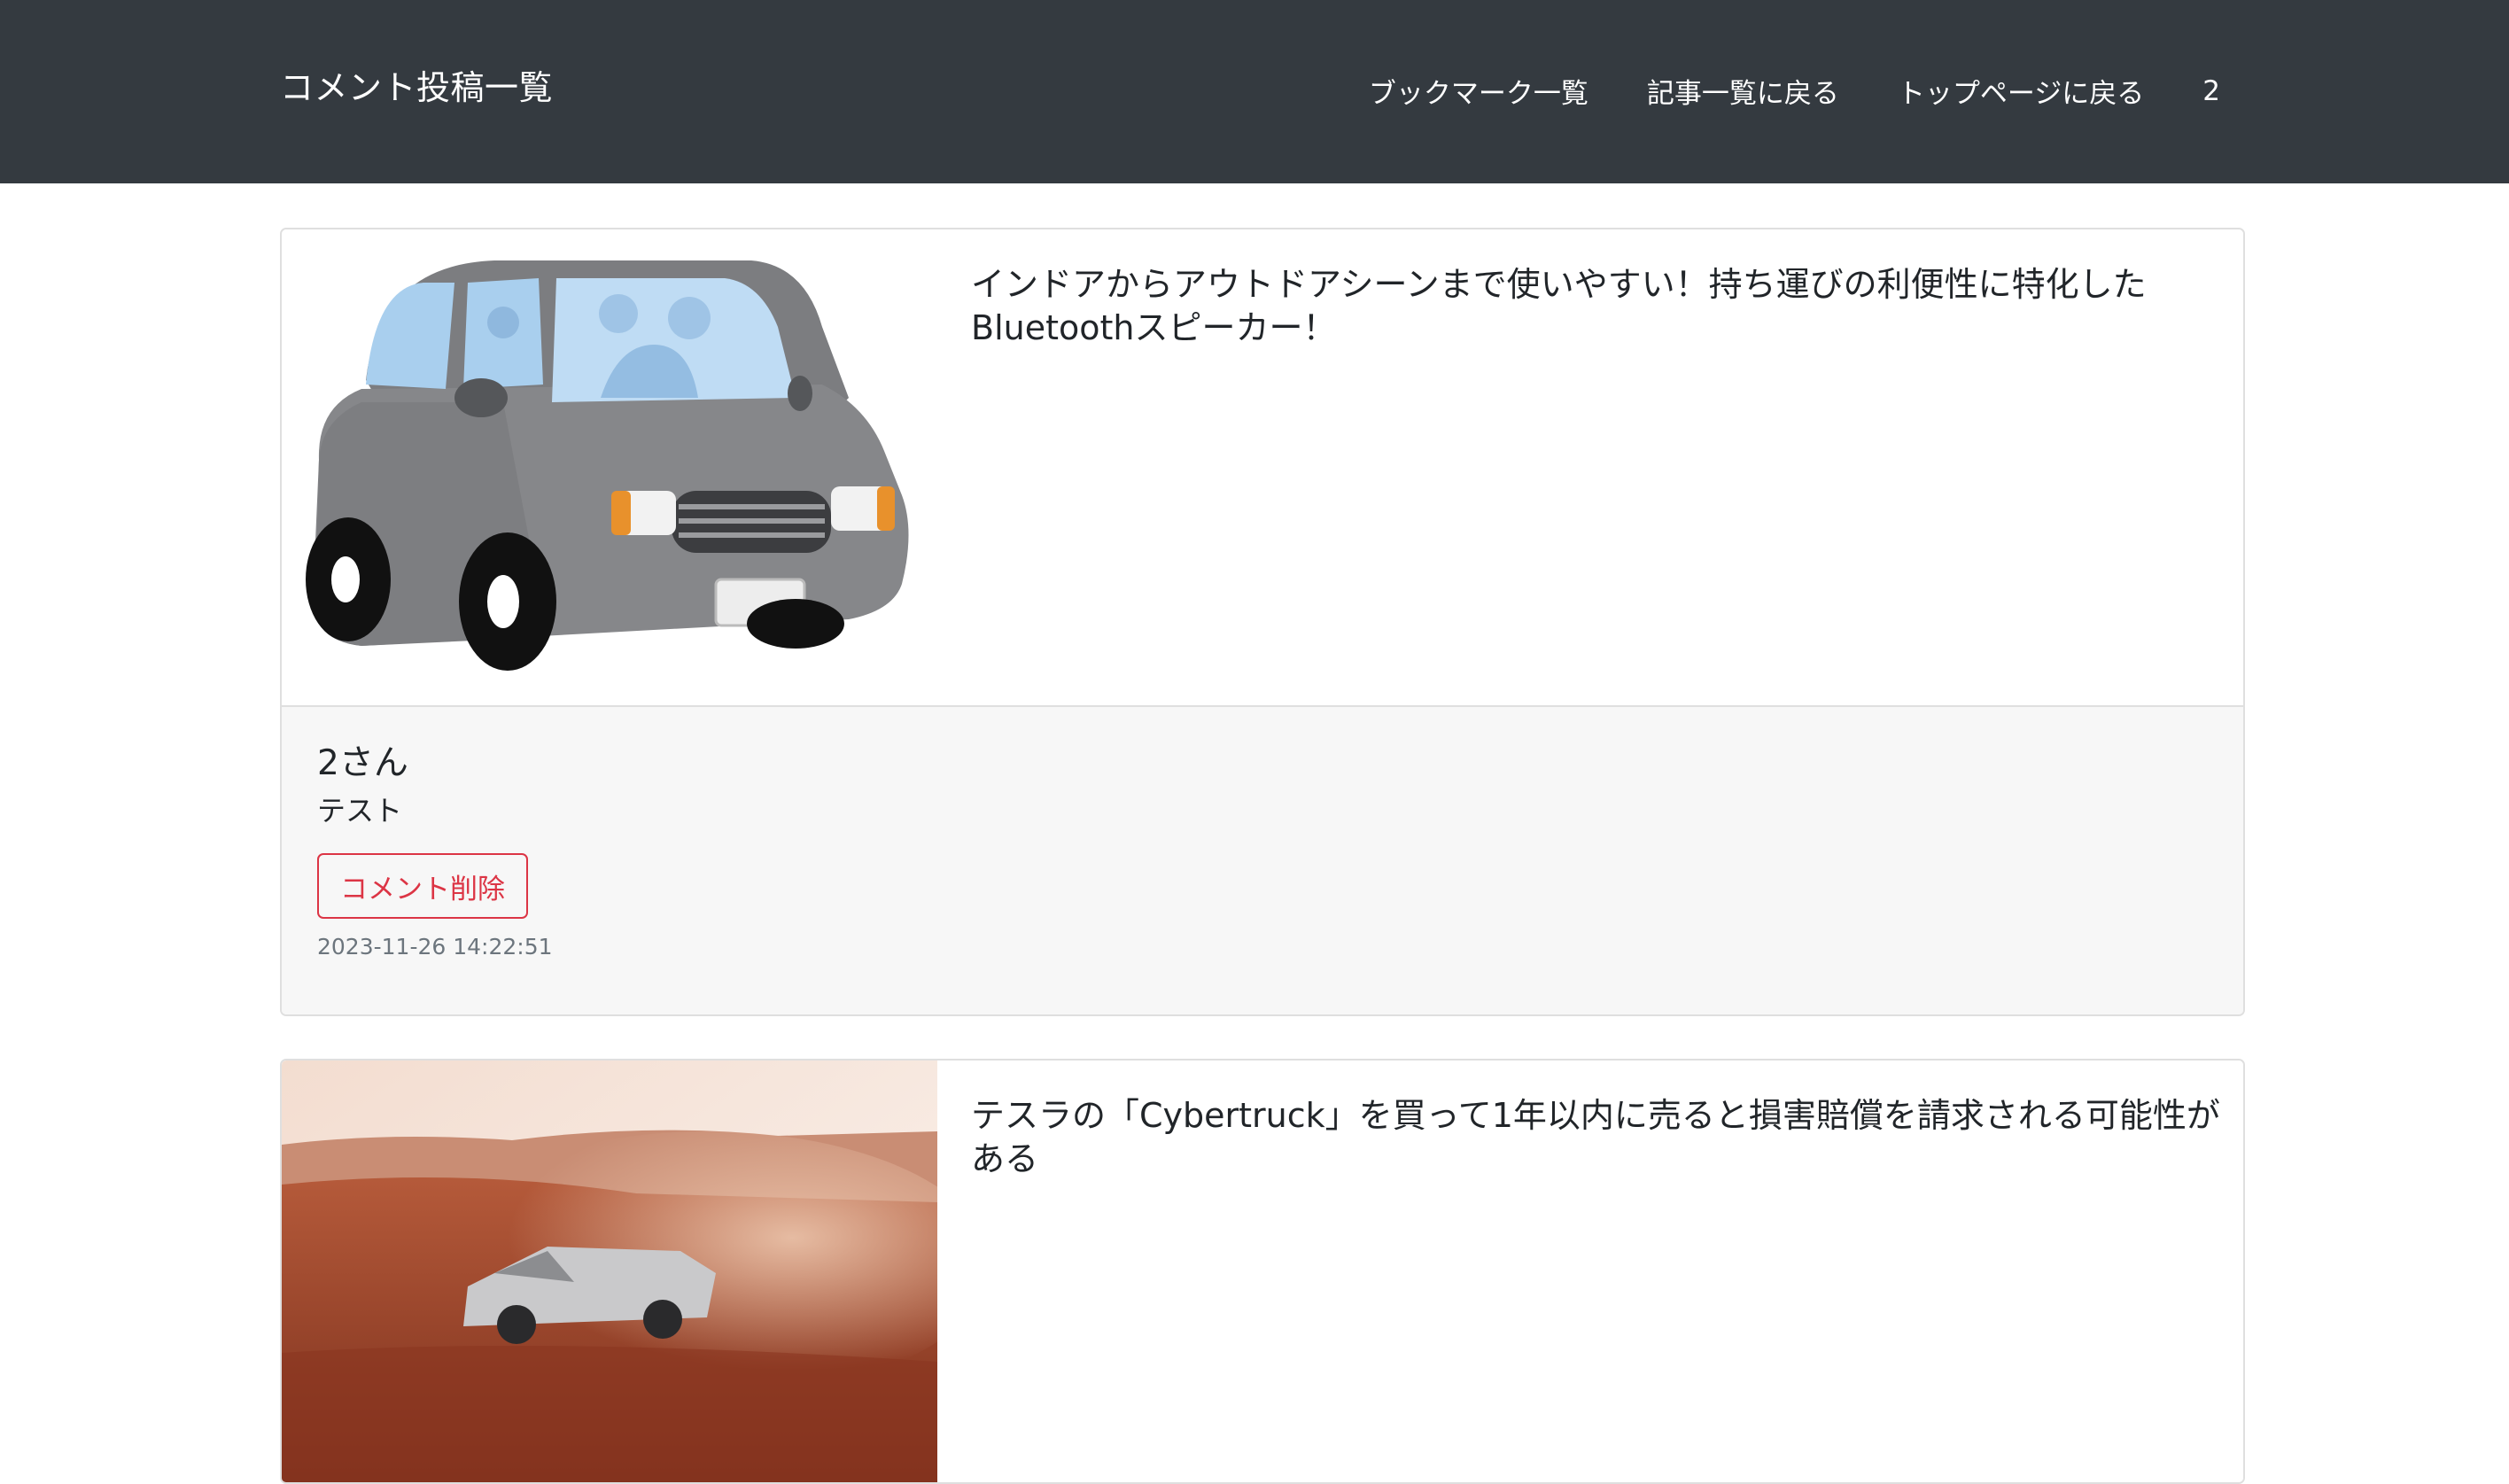 Image resolution: width=2509 pixels, height=1484 pixels. What do you see at coordinates (416, 84) in the screenshot?
I see `navbar-brand: コメント投稿一覧` at bounding box center [416, 84].